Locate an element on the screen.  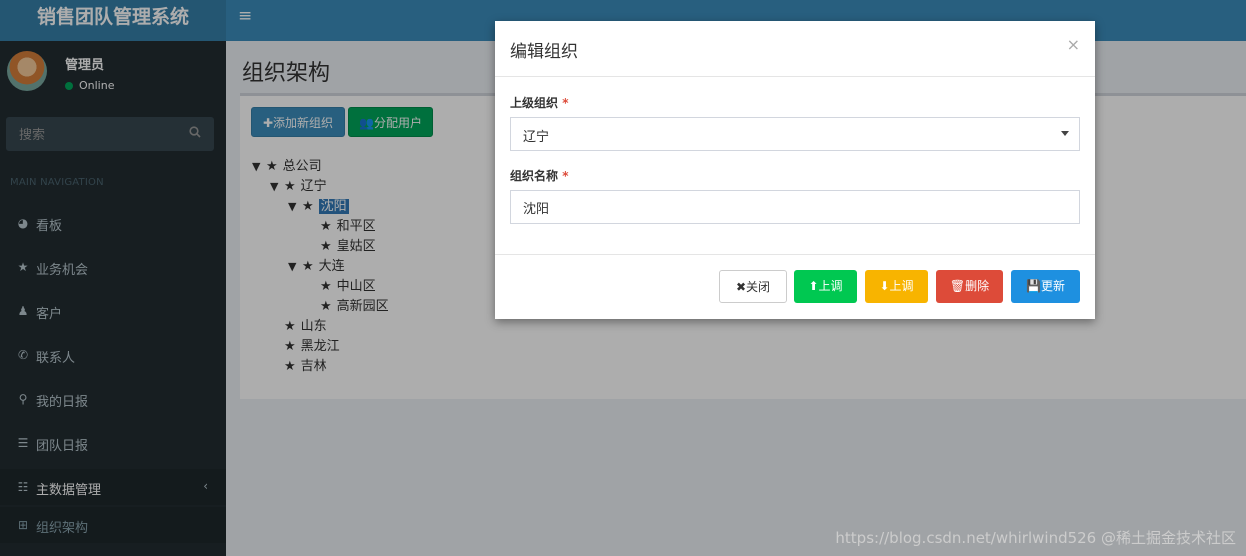
org-name-label: 组织名称 * is located at coordinates (539, 175).